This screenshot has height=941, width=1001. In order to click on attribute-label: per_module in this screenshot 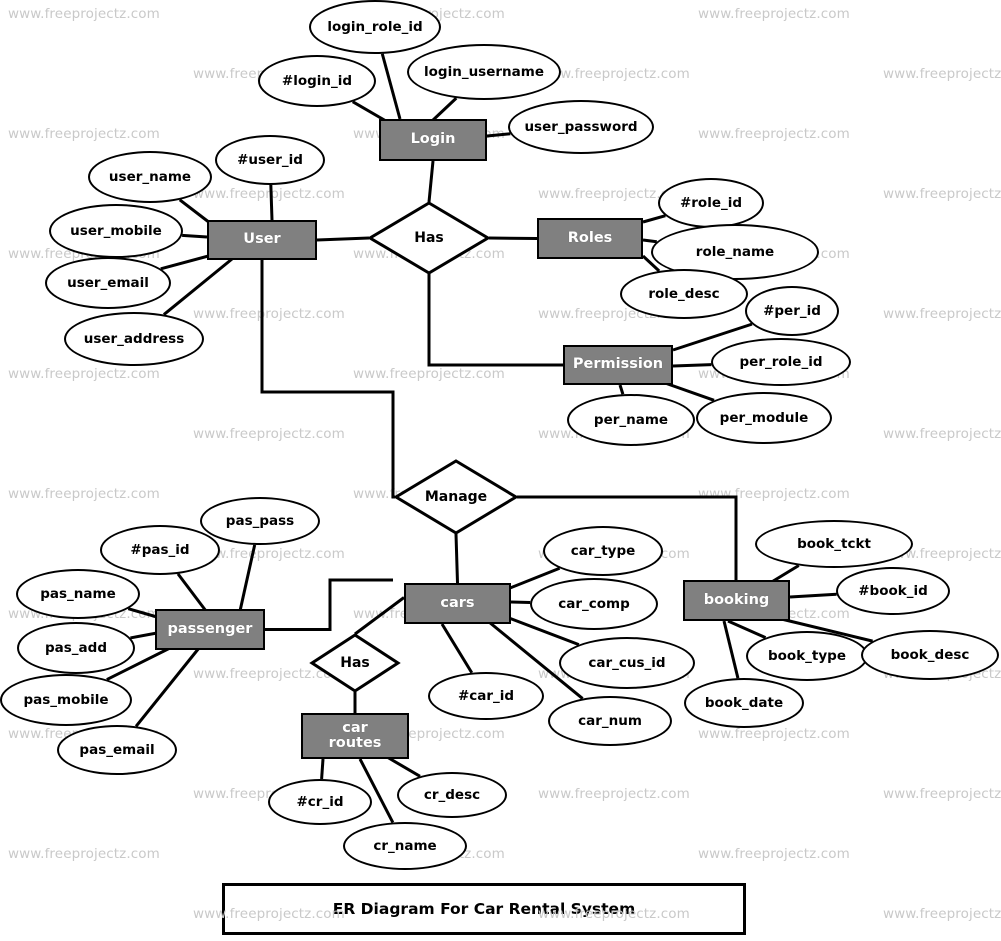, I will do `click(764, 418)`.